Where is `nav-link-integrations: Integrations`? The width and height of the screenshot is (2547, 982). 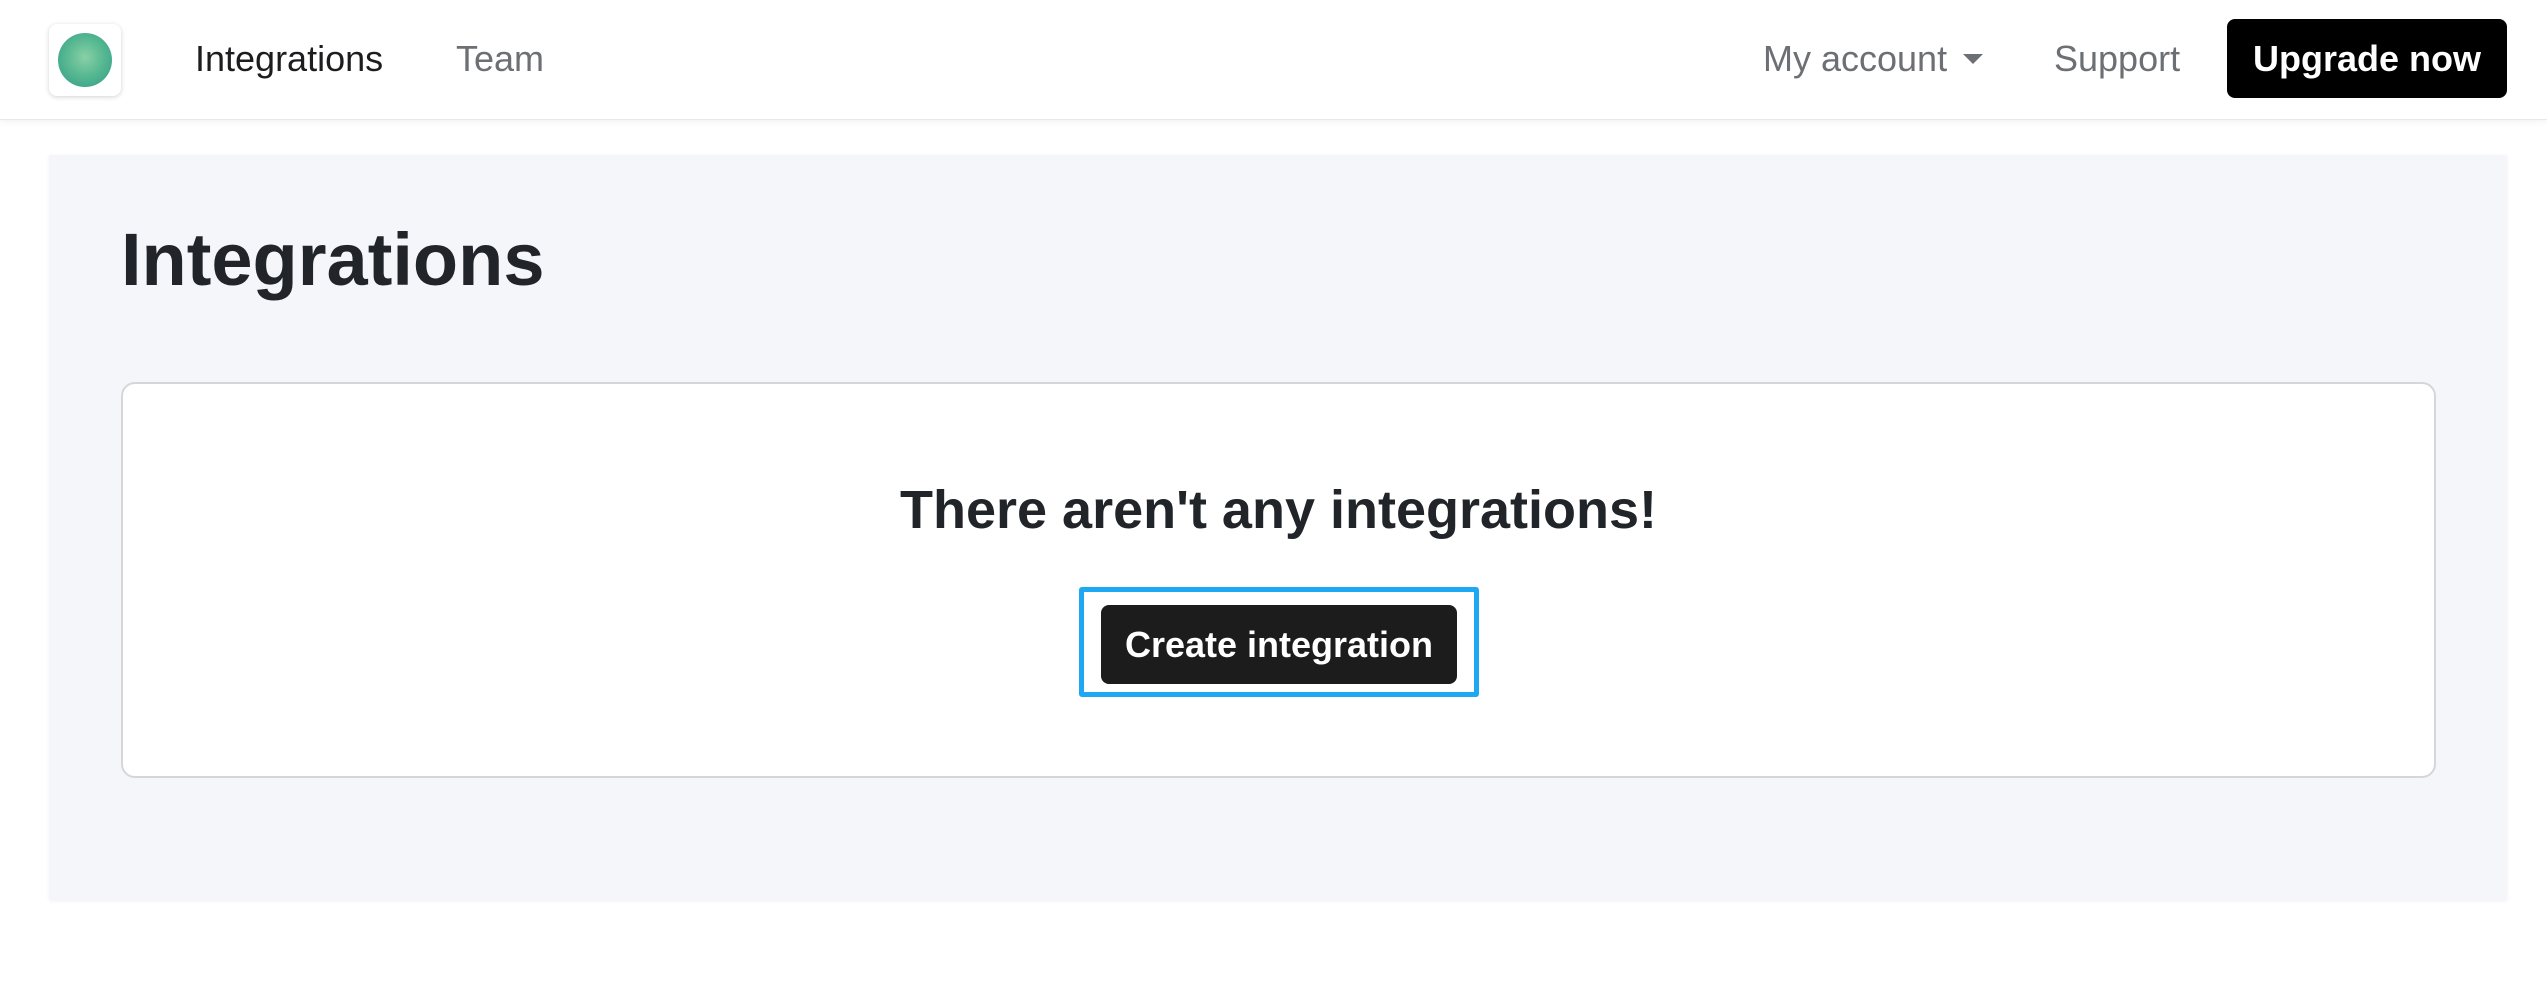 nav-link-integrations: Integrations is located at coordinates (289, 59).